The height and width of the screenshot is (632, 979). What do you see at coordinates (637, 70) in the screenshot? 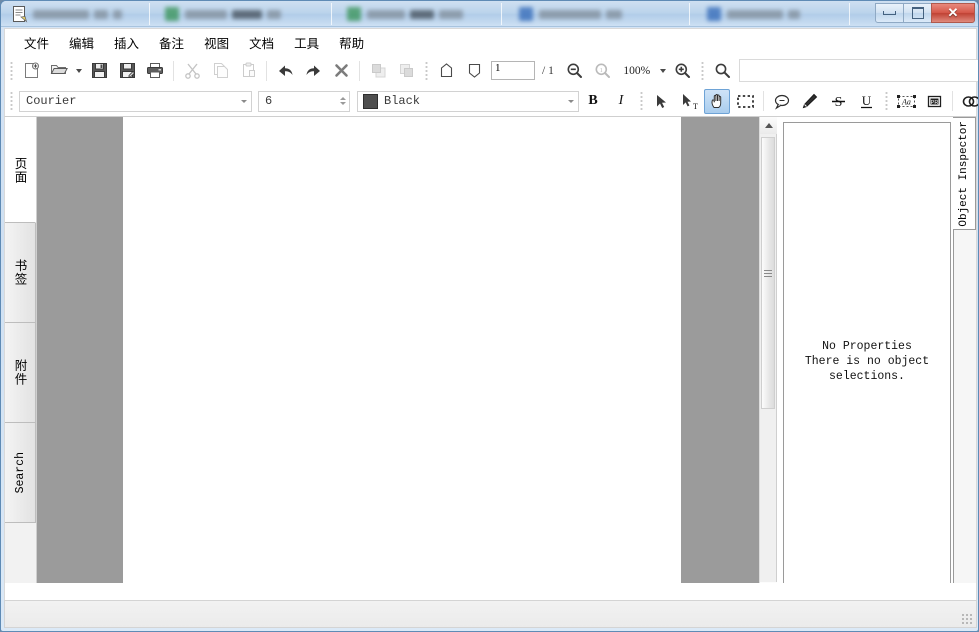
I see `zoom-level-value: 100%` at bounding box center [637, 70].